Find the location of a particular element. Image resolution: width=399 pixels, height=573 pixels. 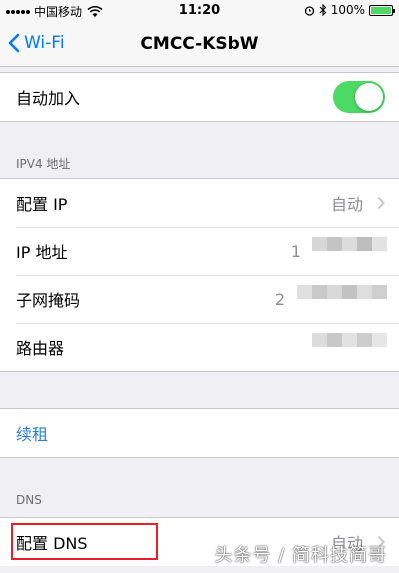

redacted-router is located at coordinates (349, 347).